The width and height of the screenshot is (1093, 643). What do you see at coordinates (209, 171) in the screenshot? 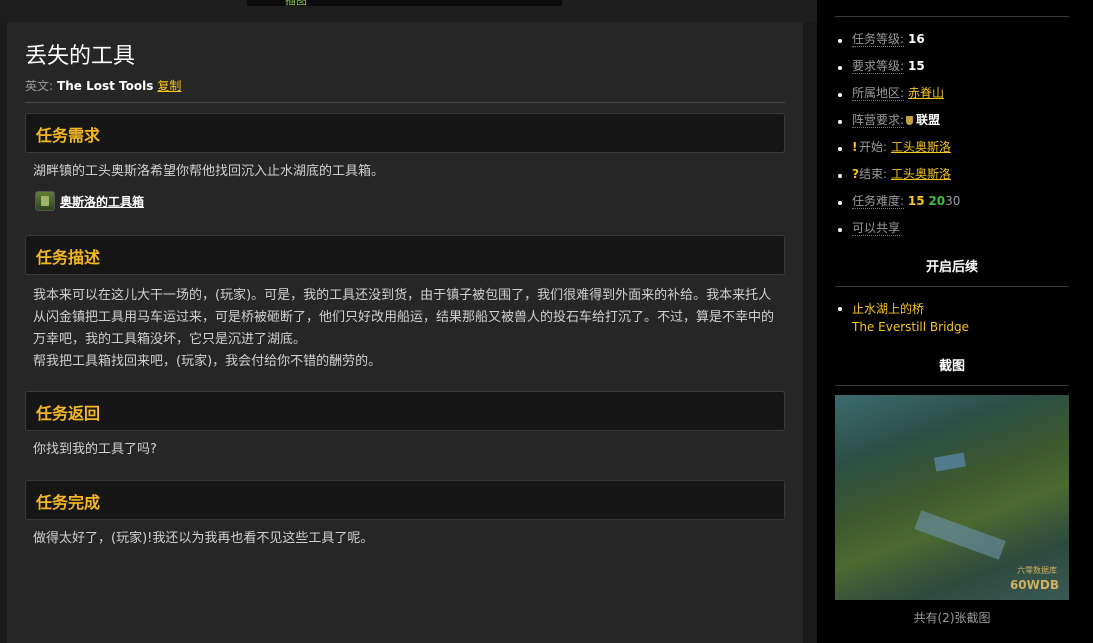
I see `requirements-text: 湖畔镇的工头奥斯洛希望你帮他找回沉入止水湖底的工具箱。` at bounding box center [209, 171].